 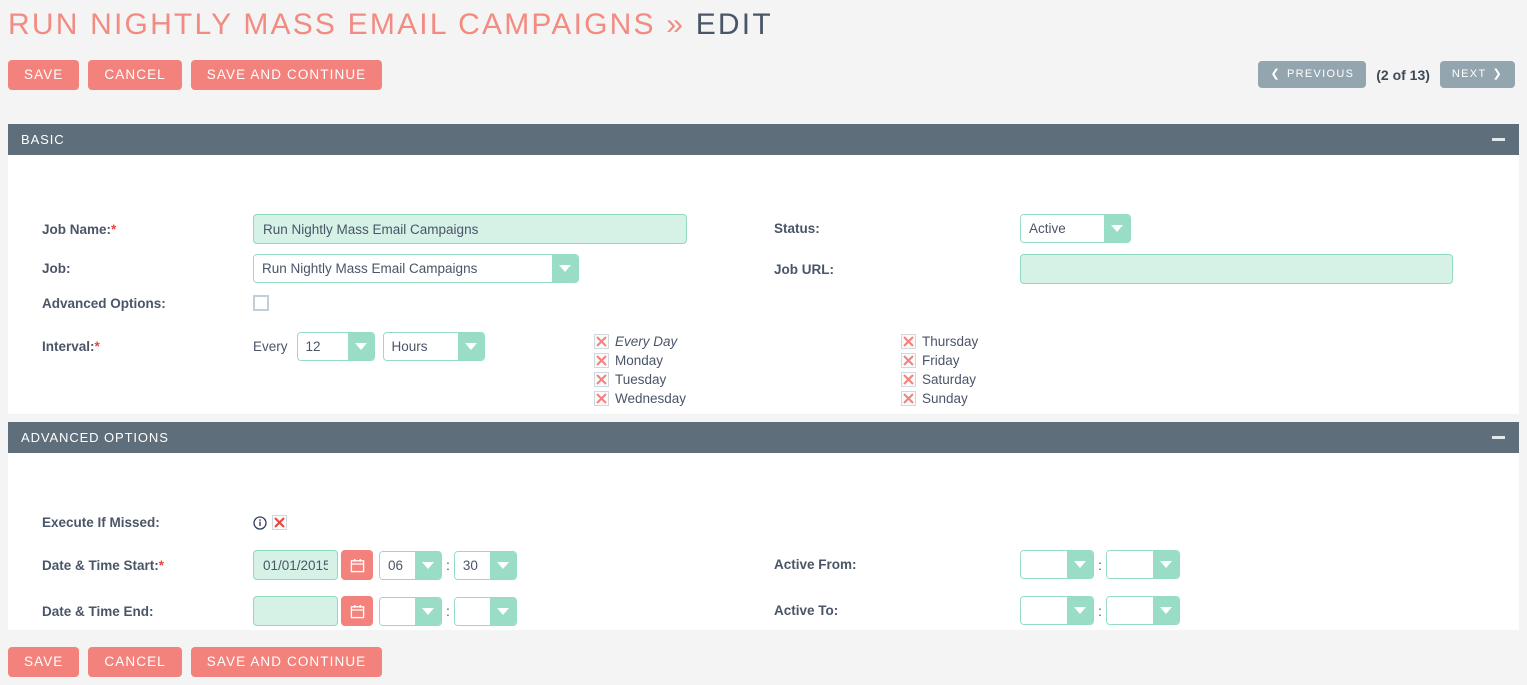 What do you see at coordinates (260, 522) in the screenshot?
I see `info-circle-icon` at bounding box center [260, 522].